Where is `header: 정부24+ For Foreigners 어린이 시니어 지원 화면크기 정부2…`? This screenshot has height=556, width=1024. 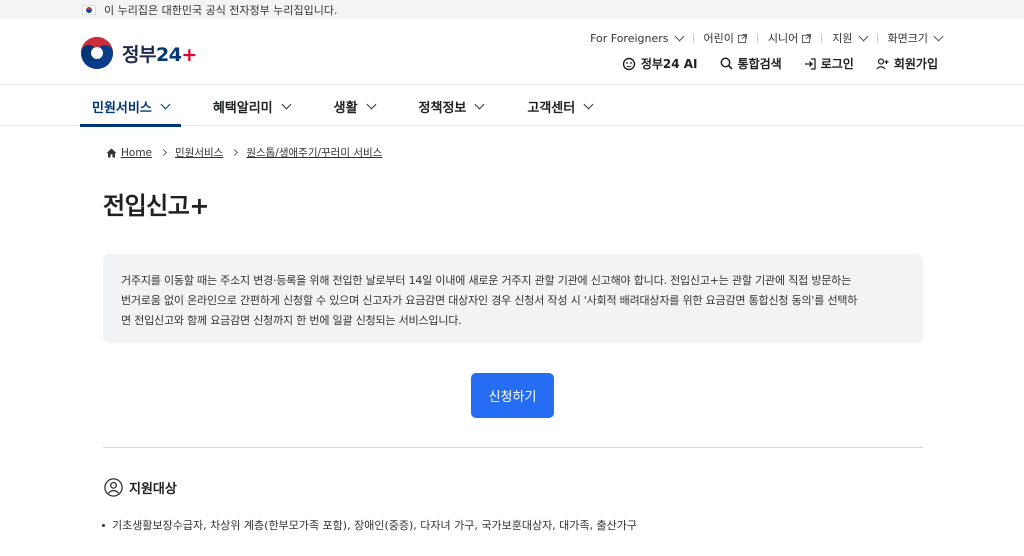
header: 정부24+ For Foreigners 어린이 시니어 지원 화면크기 정부2… is located at coordinates (512, 52).